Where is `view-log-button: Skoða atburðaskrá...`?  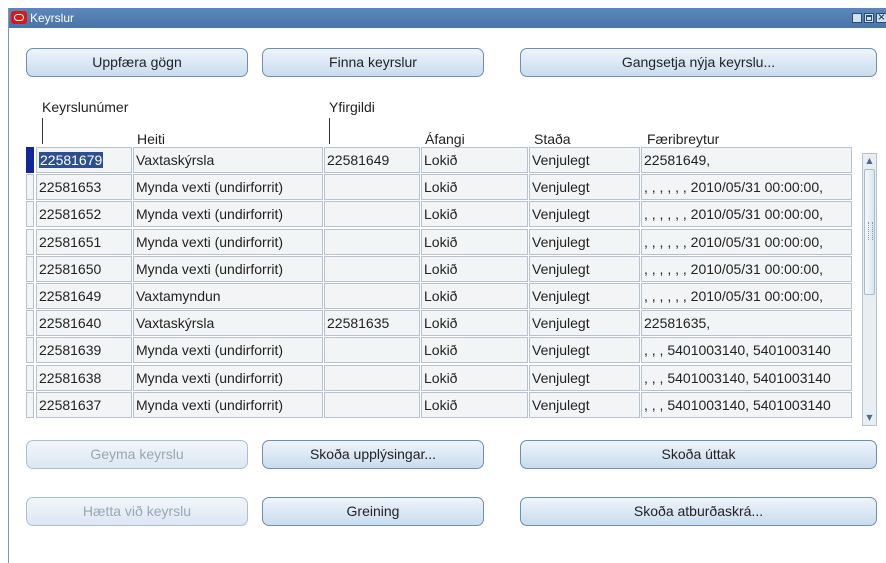
view-log-button: Skoða atburðaskrá... is located at coordinates (698, 511).